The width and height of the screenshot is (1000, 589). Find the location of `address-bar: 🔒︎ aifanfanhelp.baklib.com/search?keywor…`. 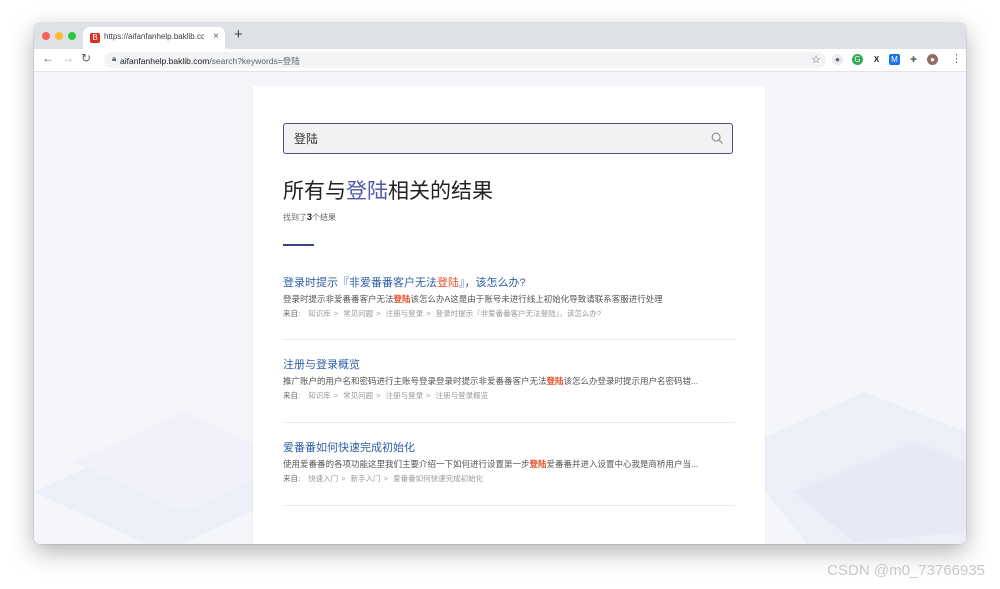

address-bar: 🔒︎ aifanfanhelp.baklib.com/search?keywor… is located at coordinates (465, 60).